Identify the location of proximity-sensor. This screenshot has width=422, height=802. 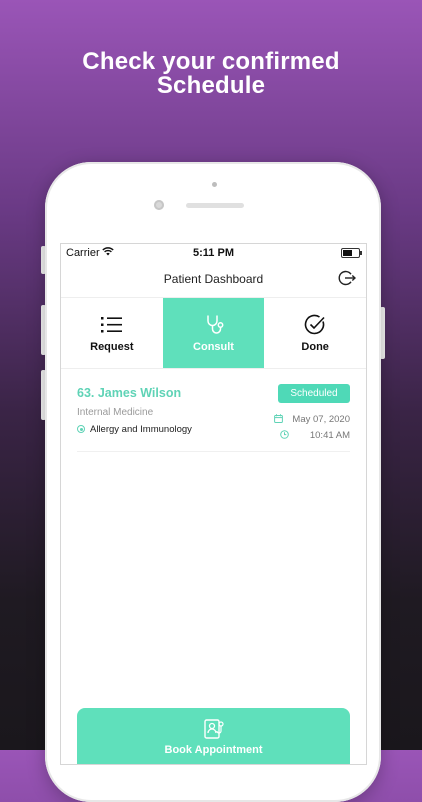
(214, 184).